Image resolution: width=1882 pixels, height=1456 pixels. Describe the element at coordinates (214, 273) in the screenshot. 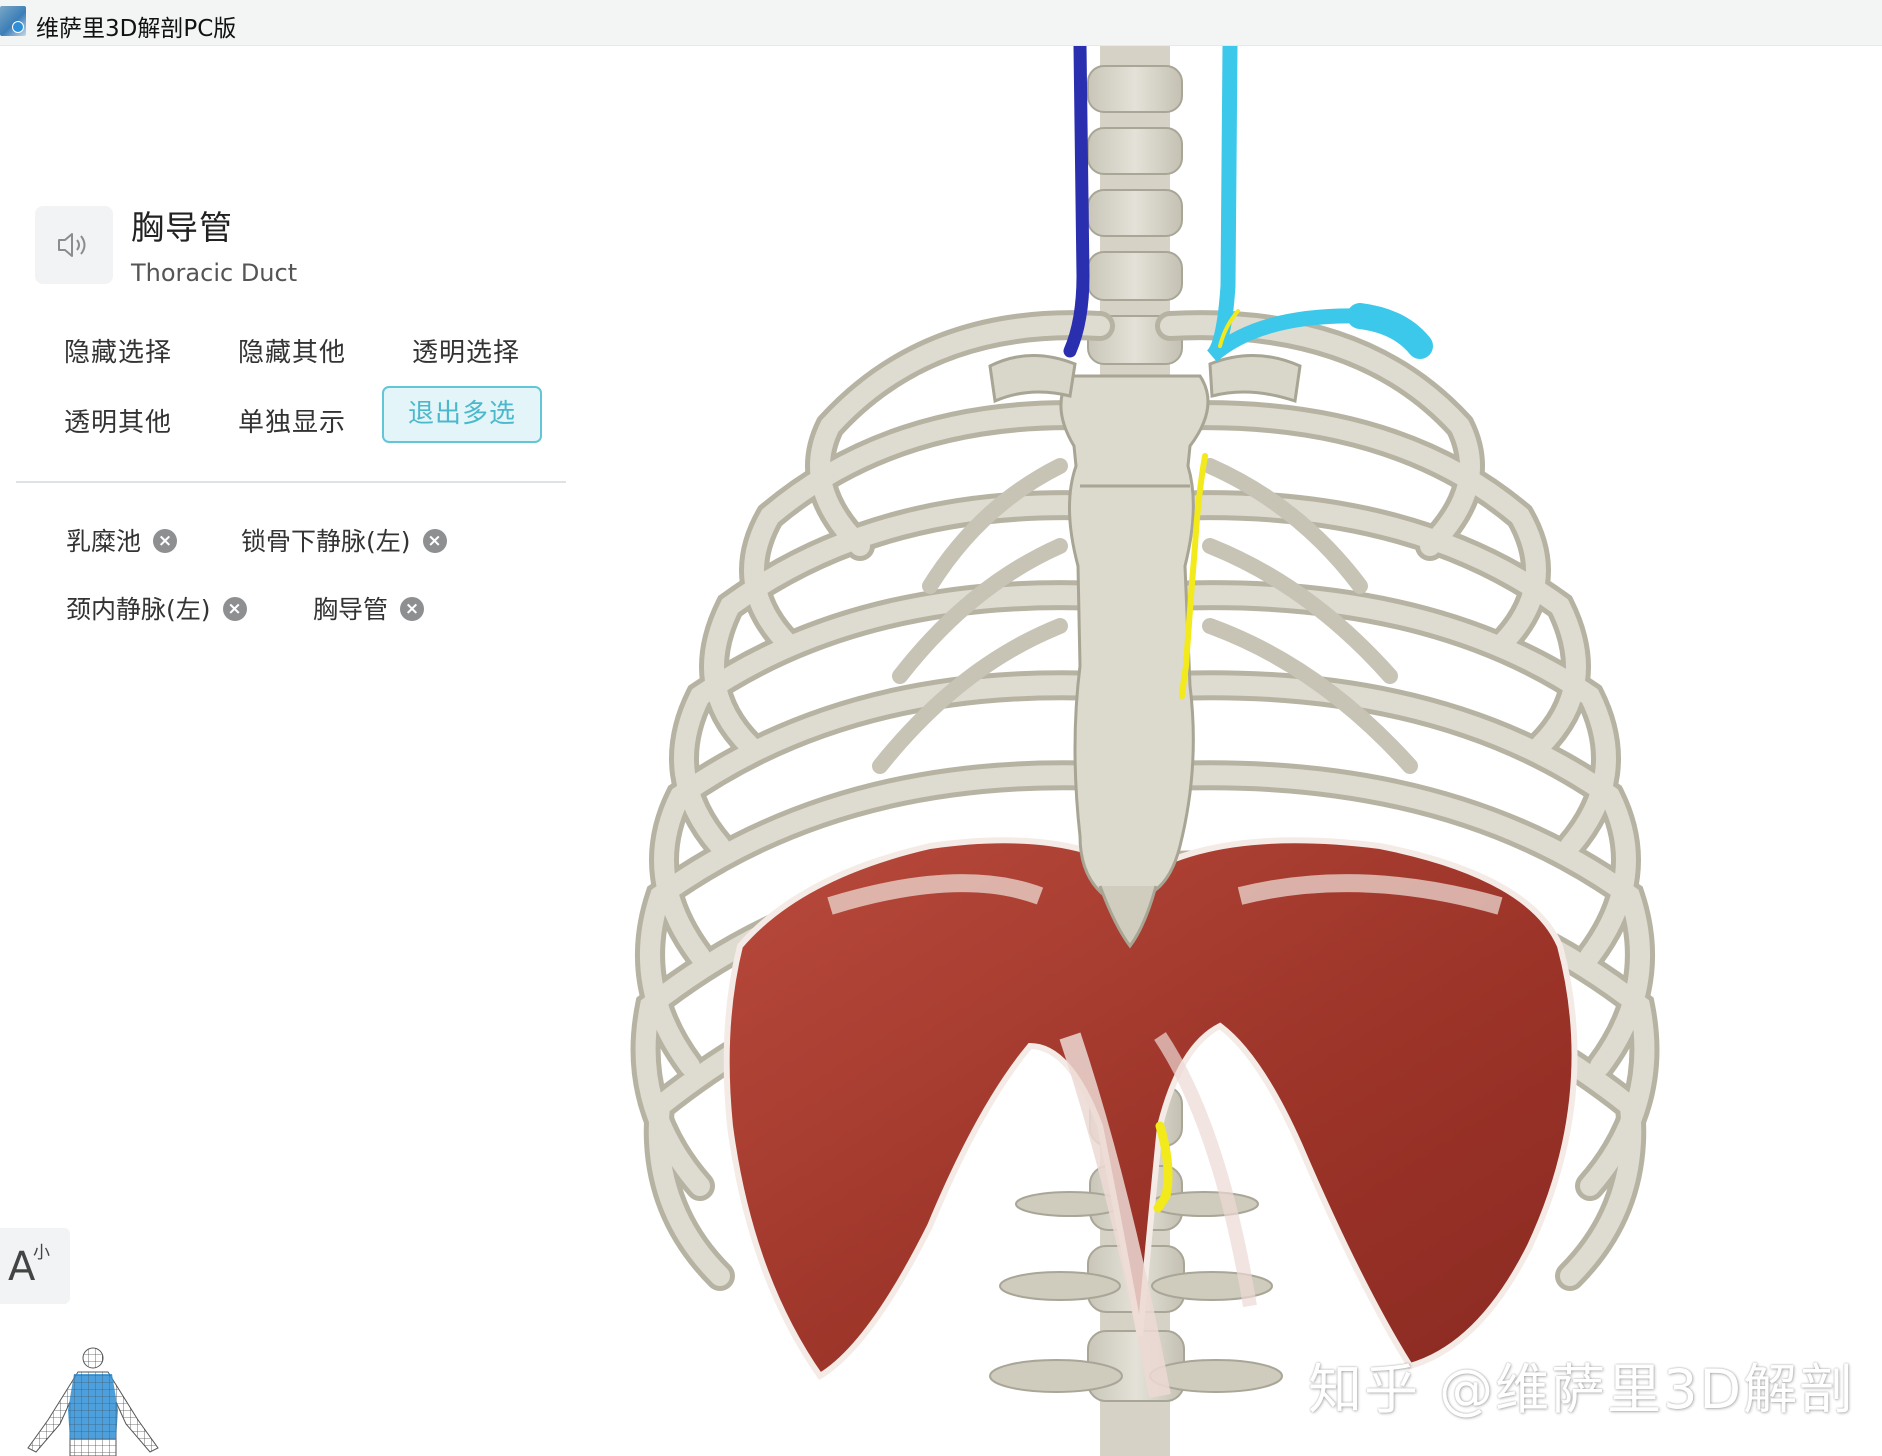

I see `structure-name-english: Thoracic Duct` at that location.